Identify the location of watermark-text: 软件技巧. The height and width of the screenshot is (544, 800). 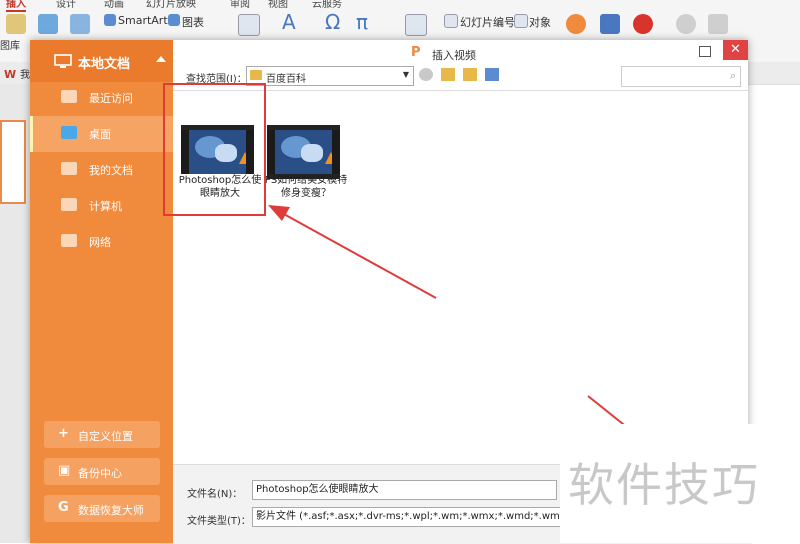
(664, 485).